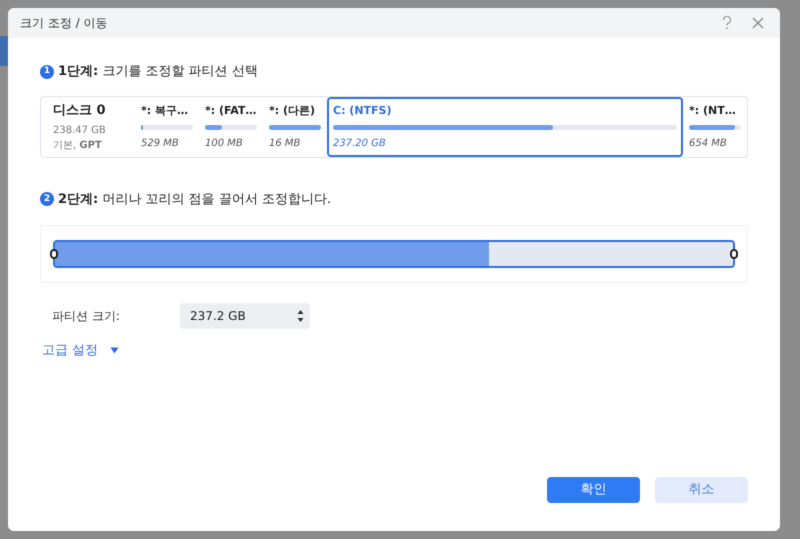 Image resolution: width=800 pixels, height=539 pixels. Describe the element at coordinates (394, 254) in the screenshot. I see `resize-bar` at that location.